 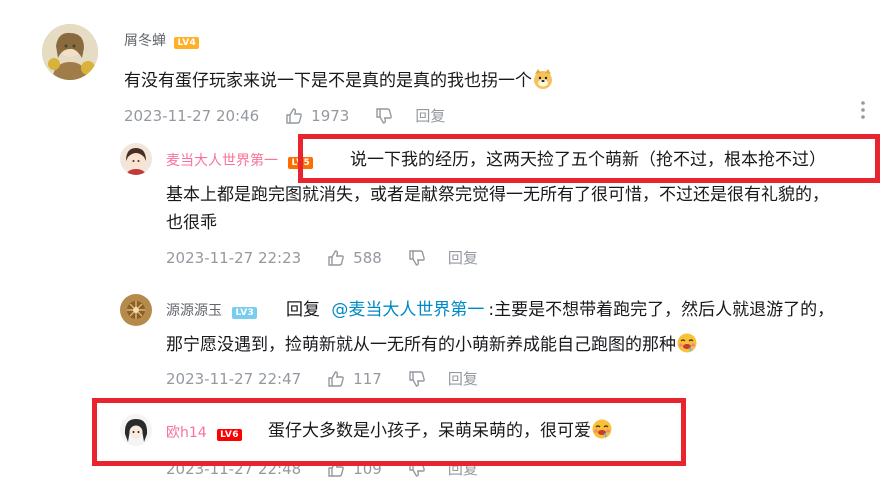 What do you see at coordinates (432, 347) in the screenshot?
I see `reply-text: 那宁愿没遇到，捡萌新就从一无所有的小萌新养成能自己跑图的那种` at bounding box center [432, 347].